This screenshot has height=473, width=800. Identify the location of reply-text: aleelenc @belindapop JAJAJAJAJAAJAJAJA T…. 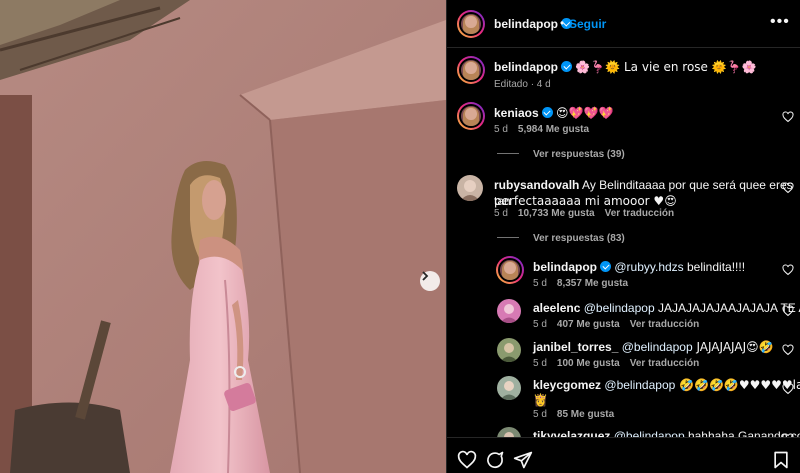
(666, 308).